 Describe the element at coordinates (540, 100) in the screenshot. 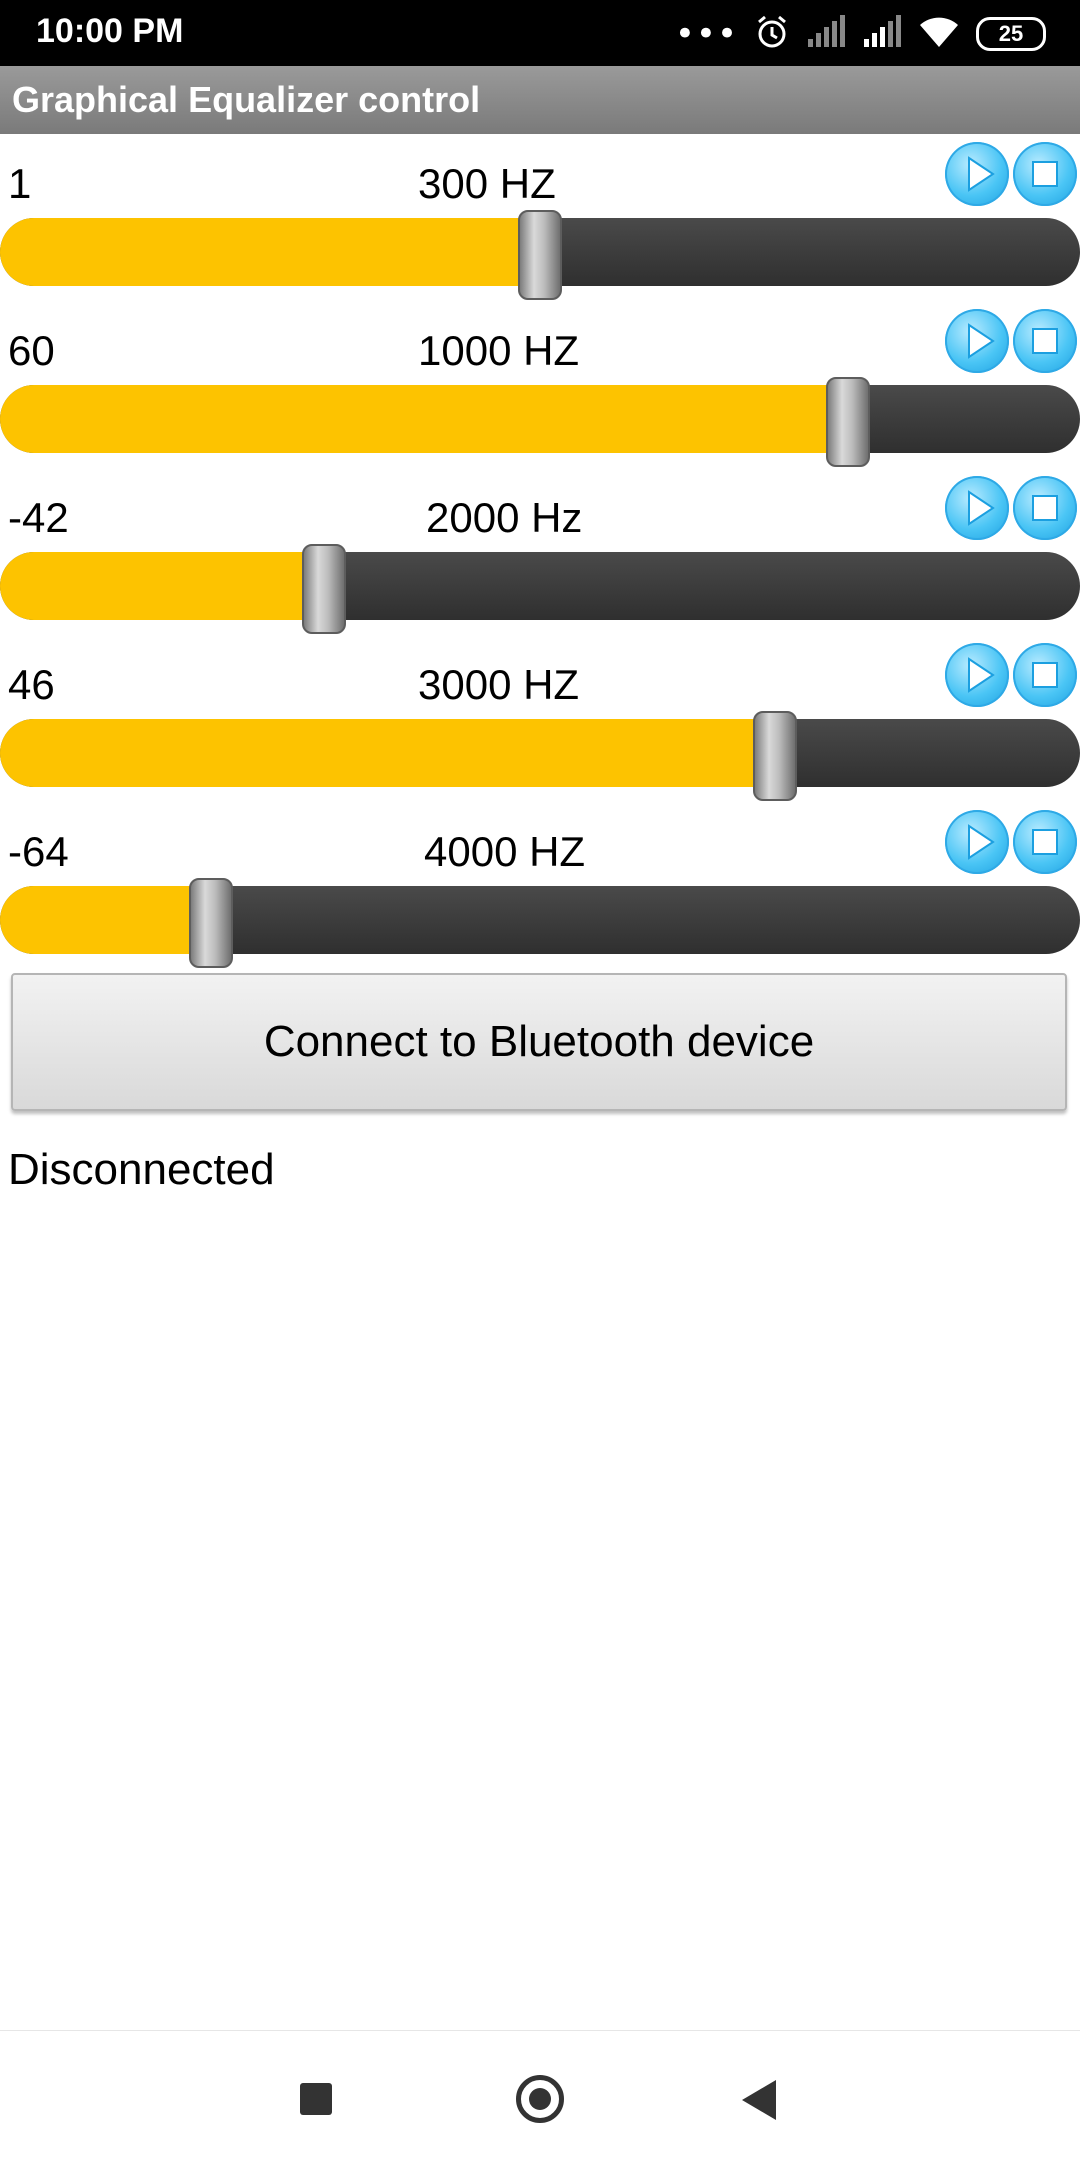

I see `app-title-bar: Graphical Equalizer control` at that location.